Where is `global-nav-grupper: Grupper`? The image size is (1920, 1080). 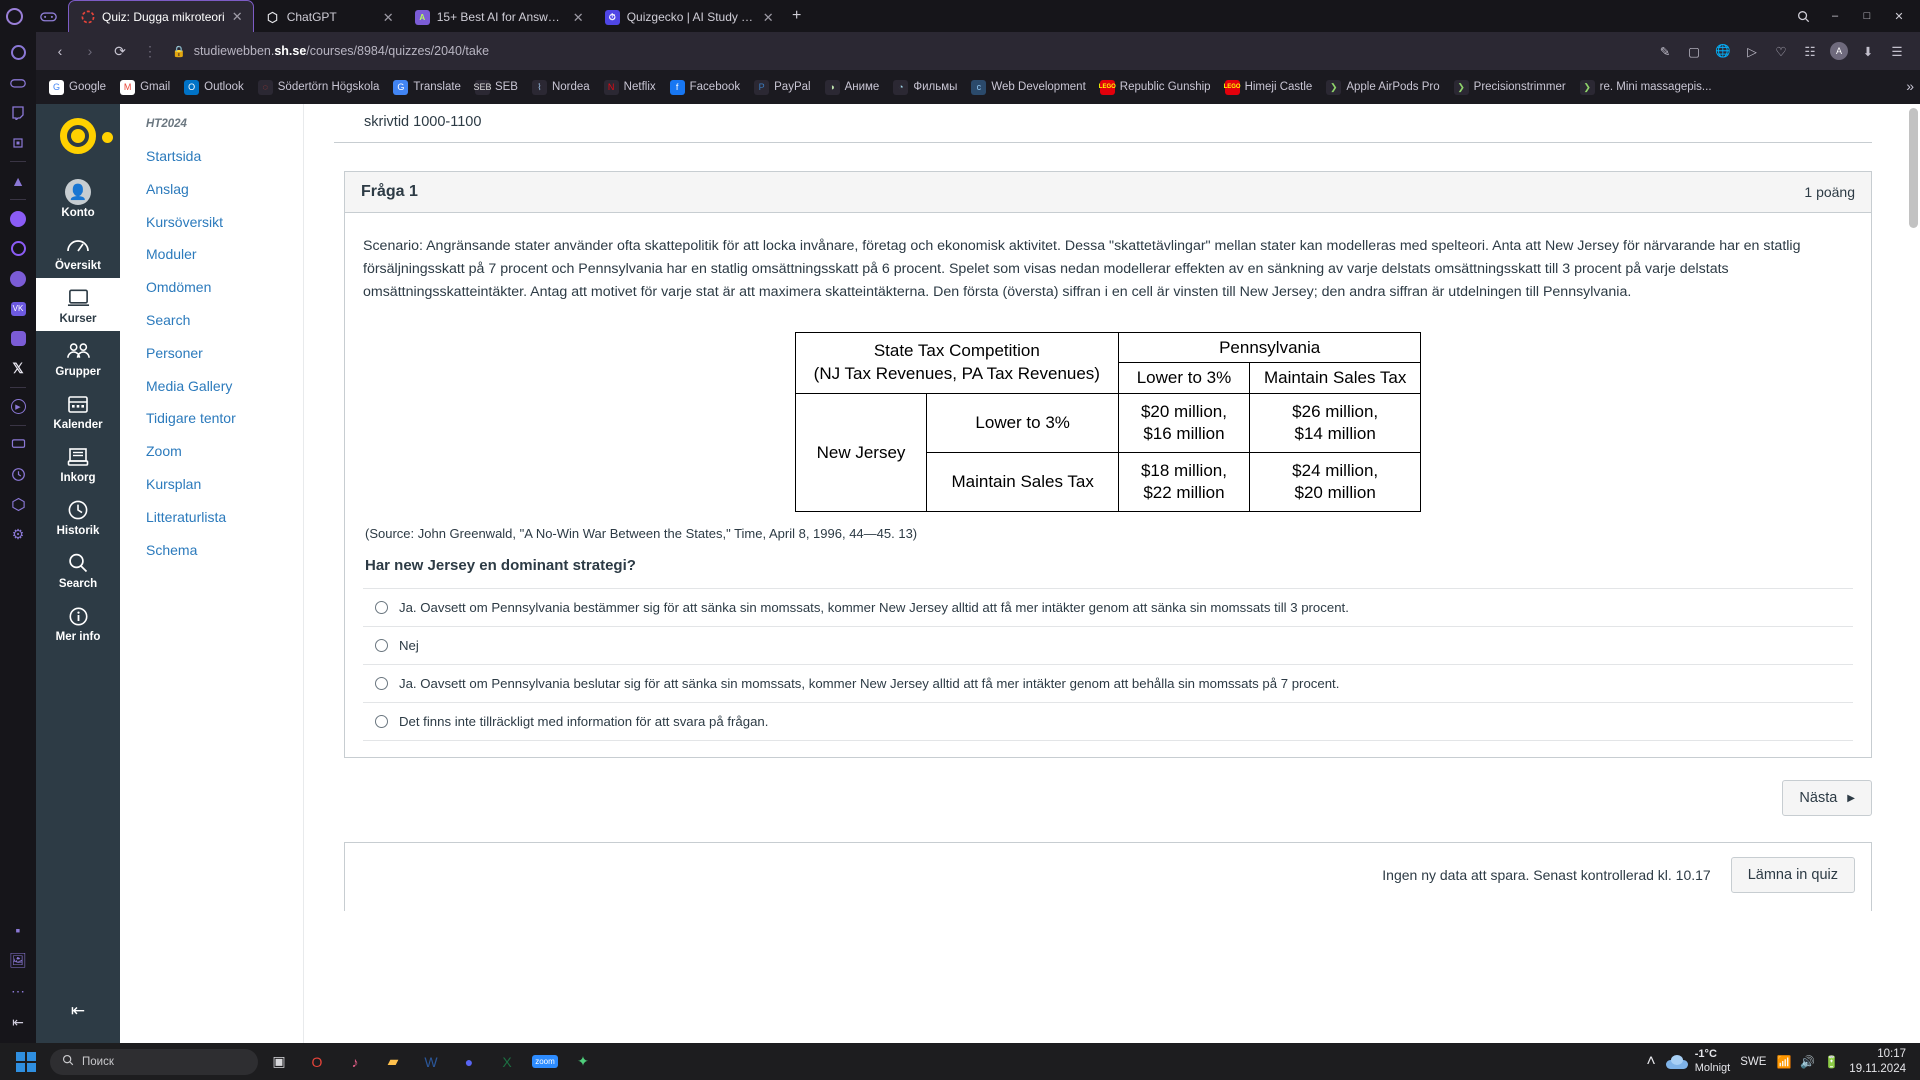 global-nav-grupper: Grupper is located at coordinates (78, 357).